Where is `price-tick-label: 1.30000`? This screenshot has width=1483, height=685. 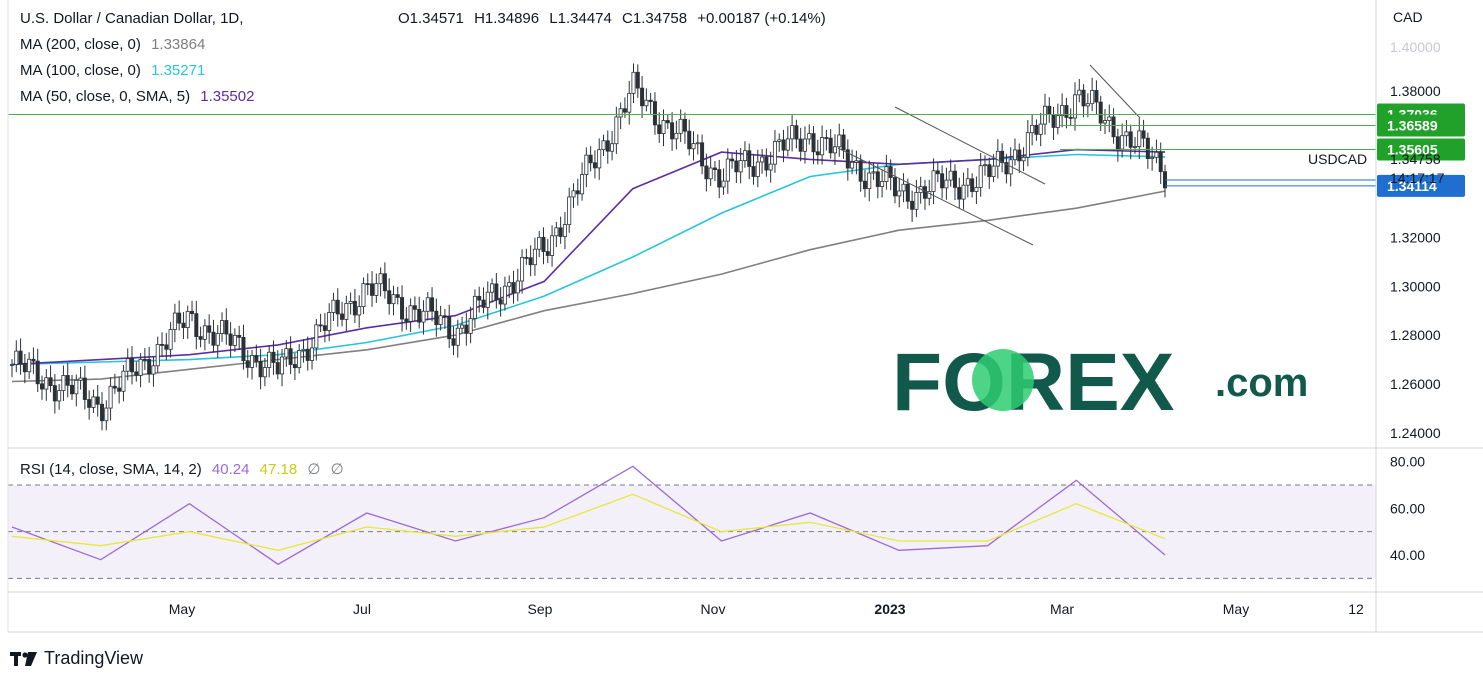
price-tick-label: 1.30000 is located at coordinates (1415, 286).